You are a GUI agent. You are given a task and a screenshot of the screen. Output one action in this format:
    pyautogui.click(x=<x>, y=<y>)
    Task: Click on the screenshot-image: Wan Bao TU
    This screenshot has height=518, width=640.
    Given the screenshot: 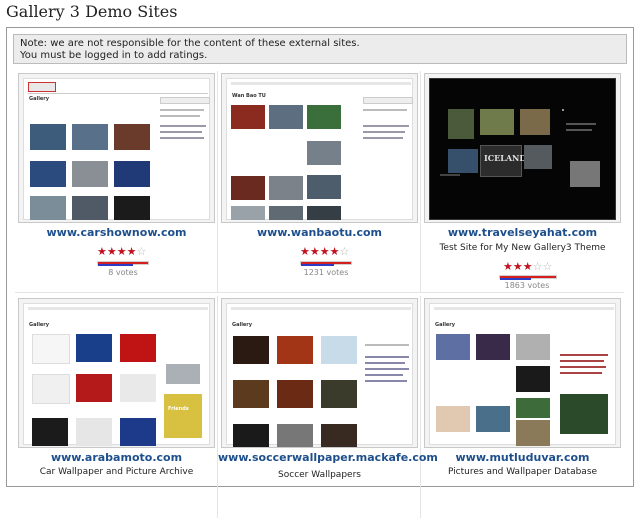 What is the action you would take?
    pyautogui.click(x=319, y=149)
    